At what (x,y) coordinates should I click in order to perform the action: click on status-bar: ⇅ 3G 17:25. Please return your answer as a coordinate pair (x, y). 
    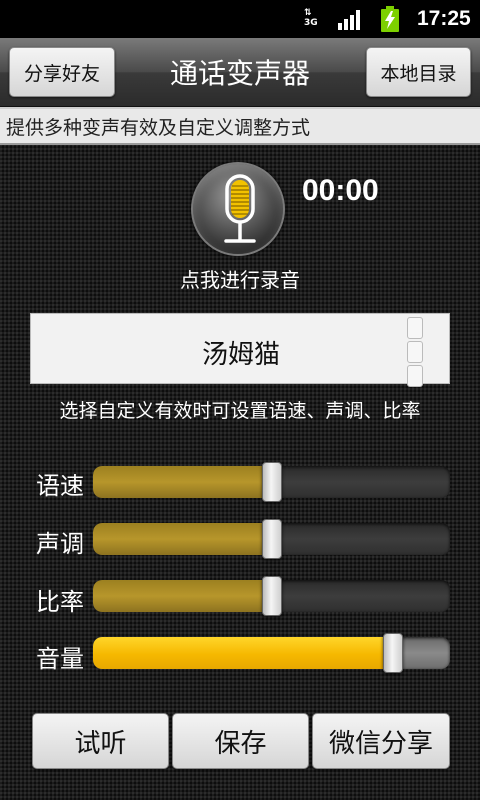
    Looking at the image, I should click on (240, 19).